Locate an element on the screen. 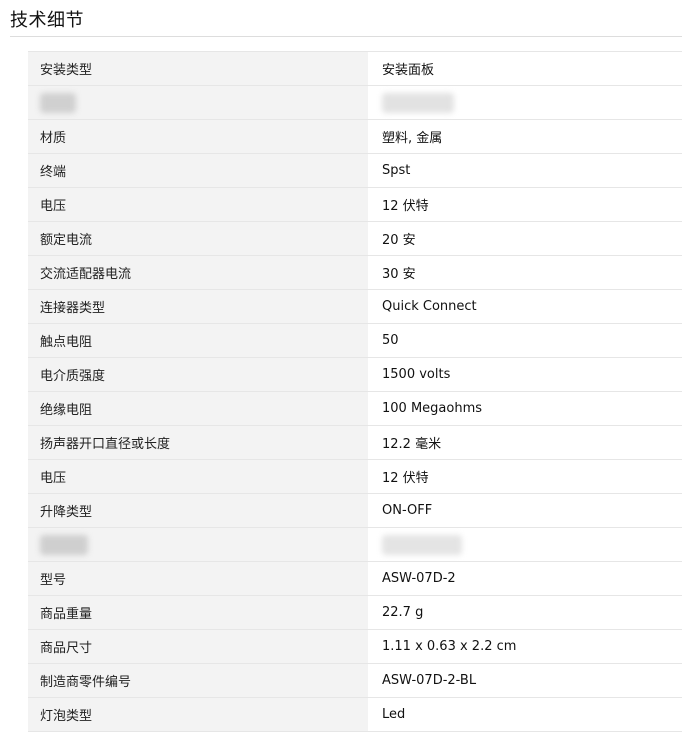 Image resolution: width=682 pixels, height=733 pixels. spec-row: 商品重量 22.7 g is located at coordinates (355, 612).